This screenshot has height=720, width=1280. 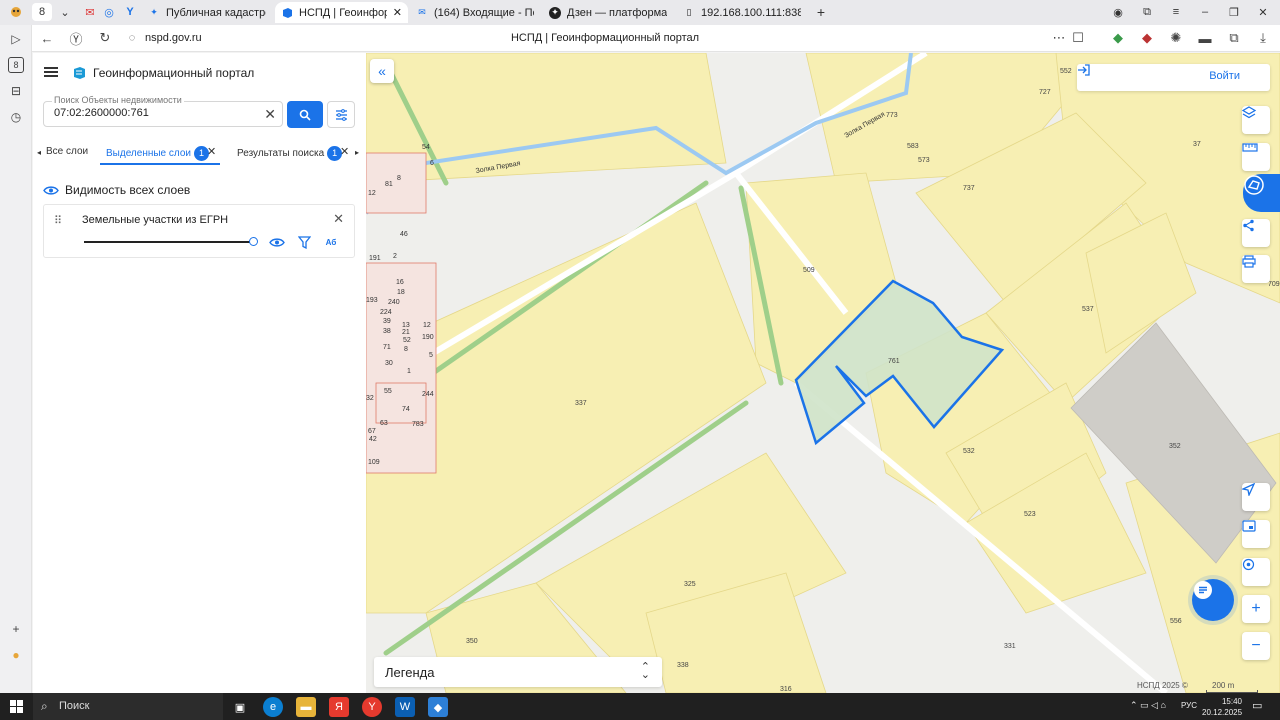 I want to click on tabs-scroll-right-icon: ▸, so click(x=357, y=152).